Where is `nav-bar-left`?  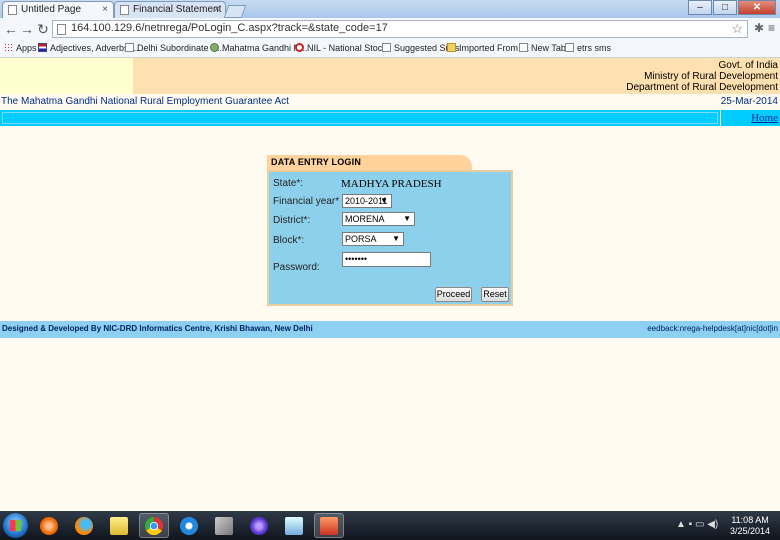 nav-bar-left is located at coordinates (360, 118).